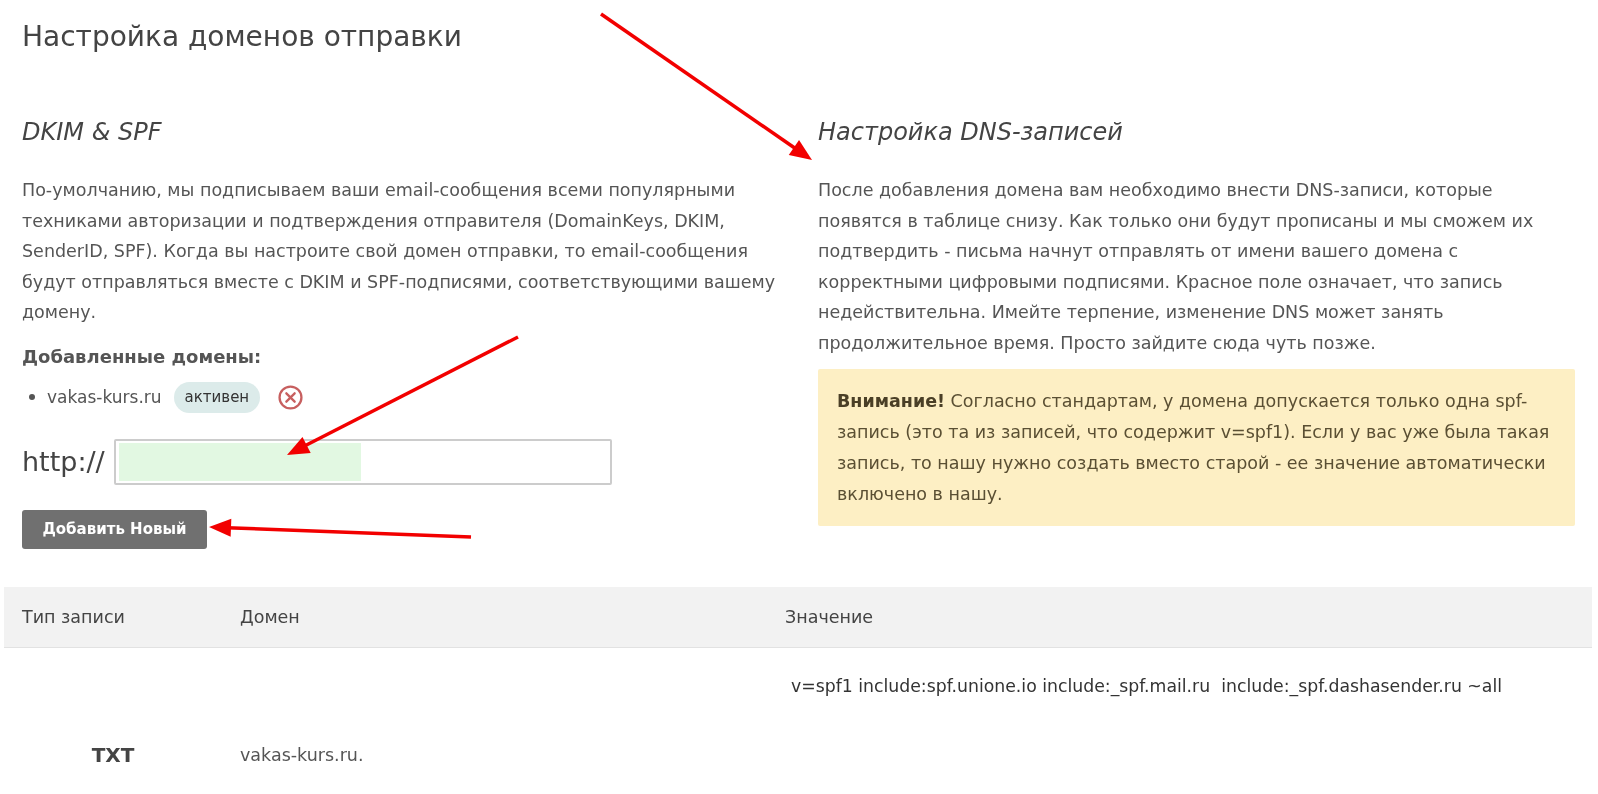  What do you see at coordinates (1194, 448) in the screenshot?
I see `warning-text: Внимание! Согласно стандартам, у домена допускается только одна spf-запись (это та из записей, что содержит v=spf1). Если у вас уже была такая запись, то нашу нужно создать вместо старой - ее значение автоматически включено в нашу.` at bounding box center [1194, 448].